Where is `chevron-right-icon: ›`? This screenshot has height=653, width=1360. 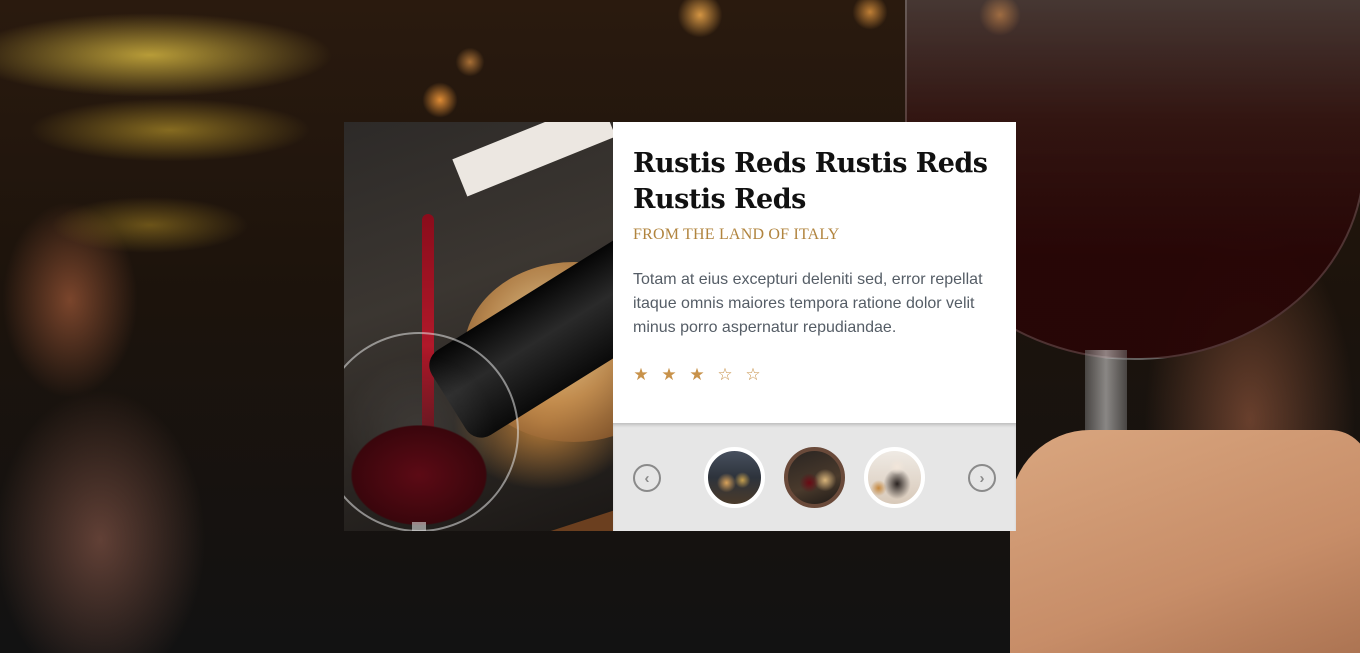
chevron-right-icon: › is located at coordinates (982, 478).